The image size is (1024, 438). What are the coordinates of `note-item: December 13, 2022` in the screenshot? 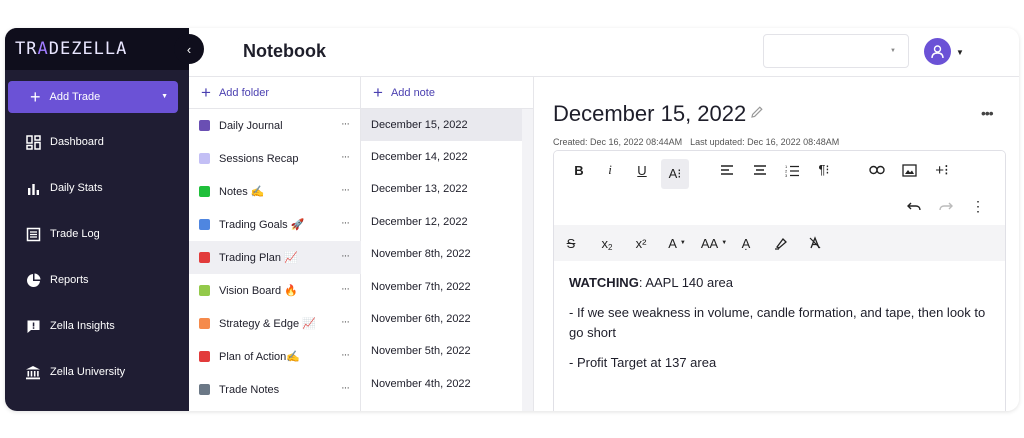 It's located at (442, 189).